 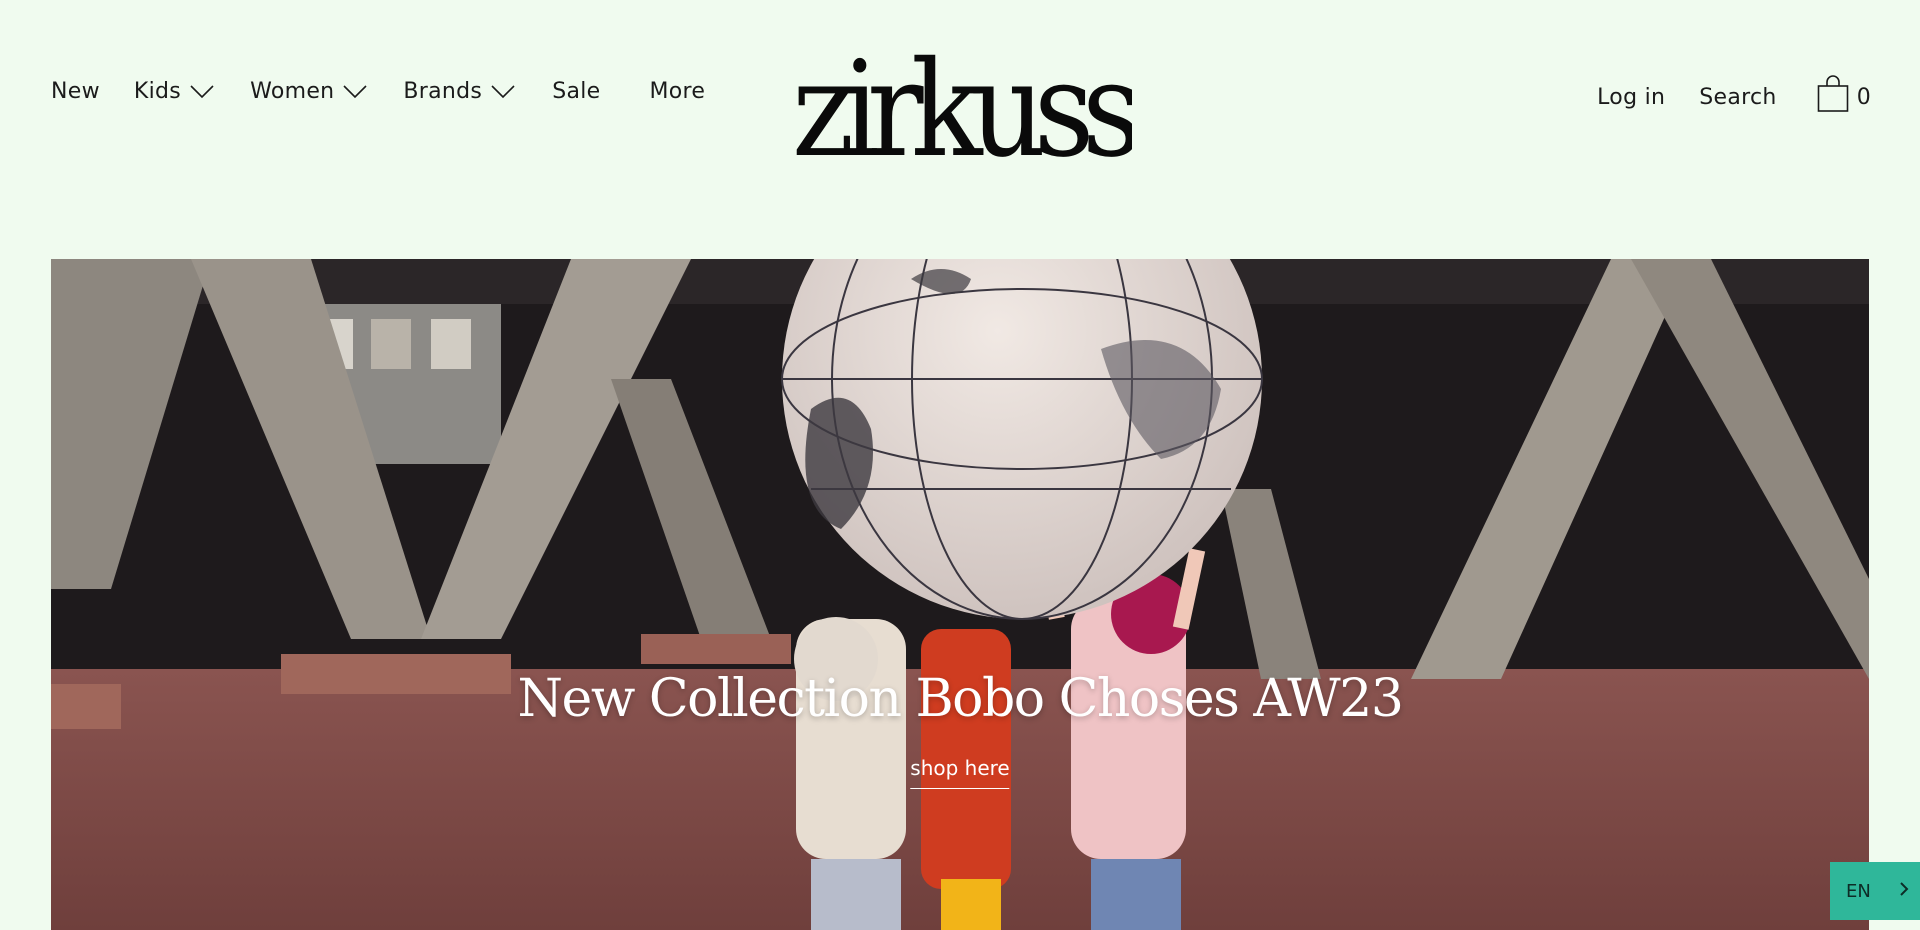 What do you see at coordinates (1858, 891) in the screenshot?
I see `language-code: EN` at bounding box center [1858, 891].